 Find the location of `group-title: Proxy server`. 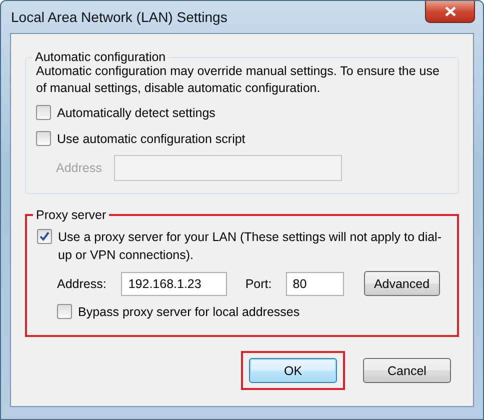

group-title: Proxy server is located at coordinates (71, 215).